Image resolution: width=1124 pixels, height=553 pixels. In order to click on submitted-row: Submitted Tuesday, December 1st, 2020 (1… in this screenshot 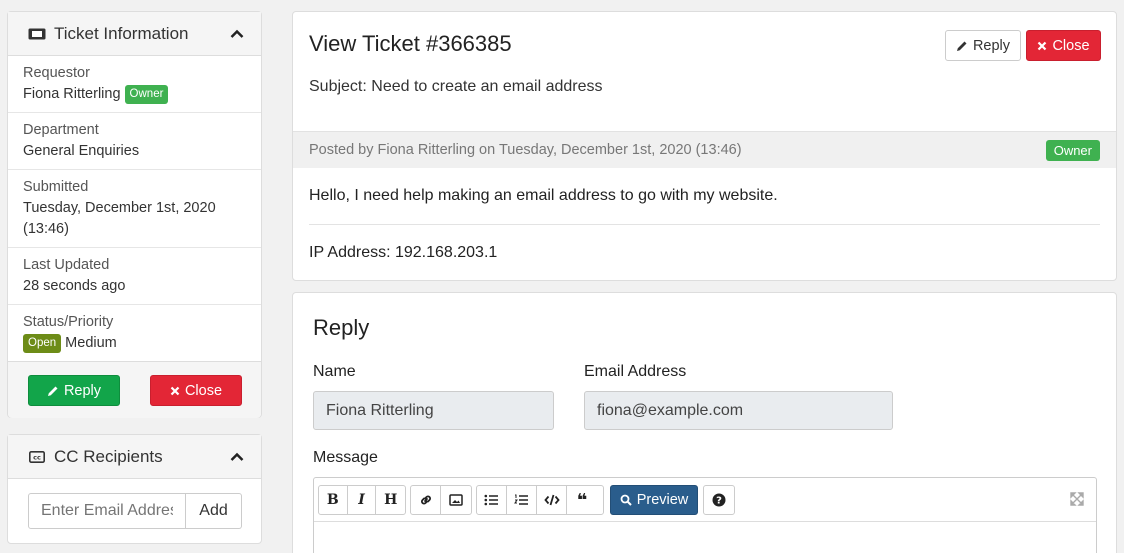, I will do `click(134, 209)`.